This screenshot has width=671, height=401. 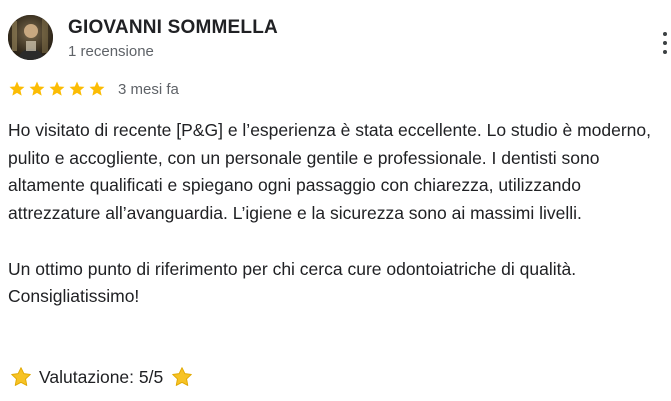 I want to click on rating-row: 3 mesi fa, so click(x=93, y=89).